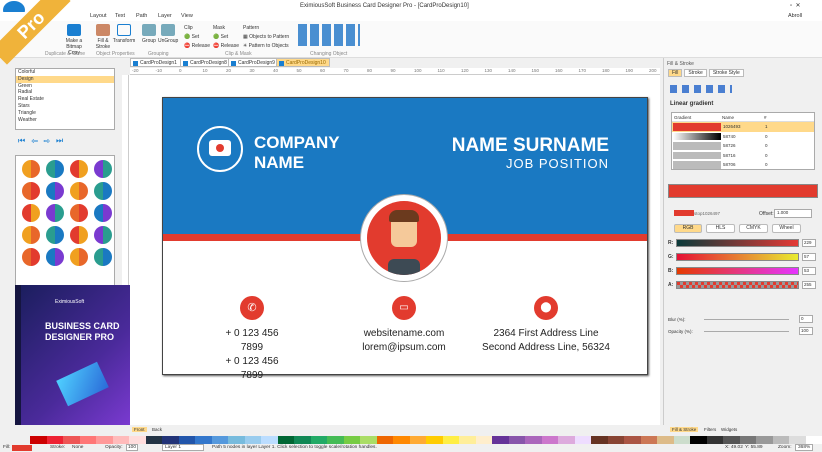  Describe the element at coordinates (329, 35) in the screenshot. I see `changing-object-icons` at that location.